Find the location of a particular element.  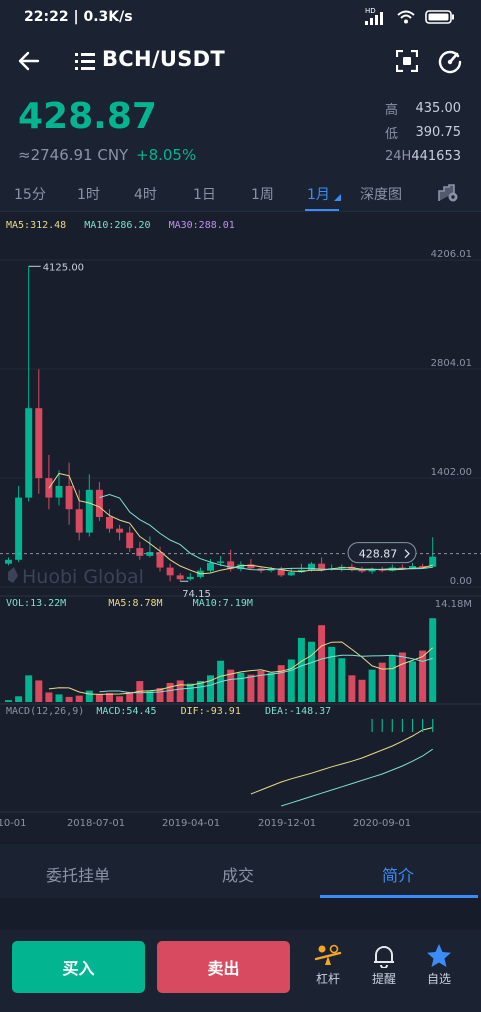

action-bar: 买入 卖出 杠杆 提醒 自选 is located at coordinates (240, 971).